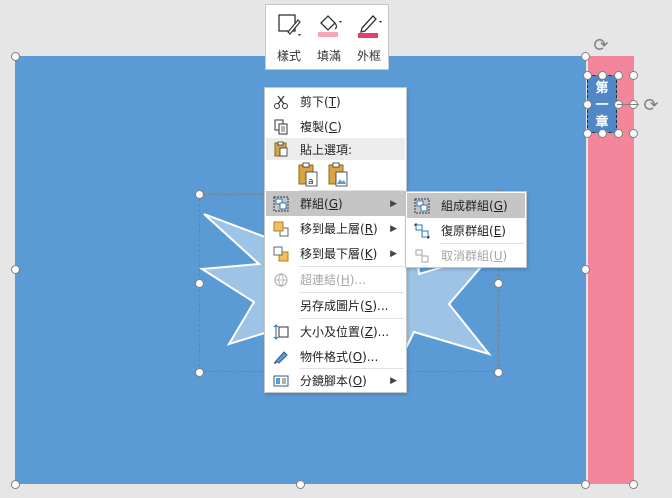 This screenshot has height=498, width=672. What do you see at coordinates (330, 332) in the screenshot?
I see `menu-item-label: 大小及位置` at bounding box center [330, 332].